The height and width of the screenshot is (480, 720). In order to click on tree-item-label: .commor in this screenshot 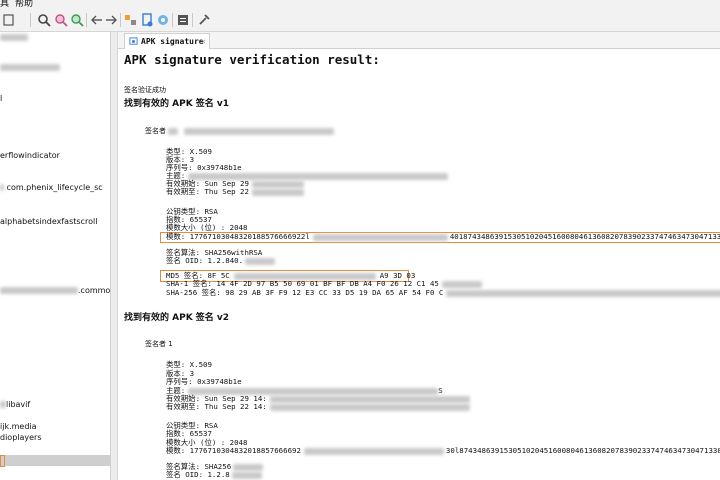, I will do `click(94, 290)`.